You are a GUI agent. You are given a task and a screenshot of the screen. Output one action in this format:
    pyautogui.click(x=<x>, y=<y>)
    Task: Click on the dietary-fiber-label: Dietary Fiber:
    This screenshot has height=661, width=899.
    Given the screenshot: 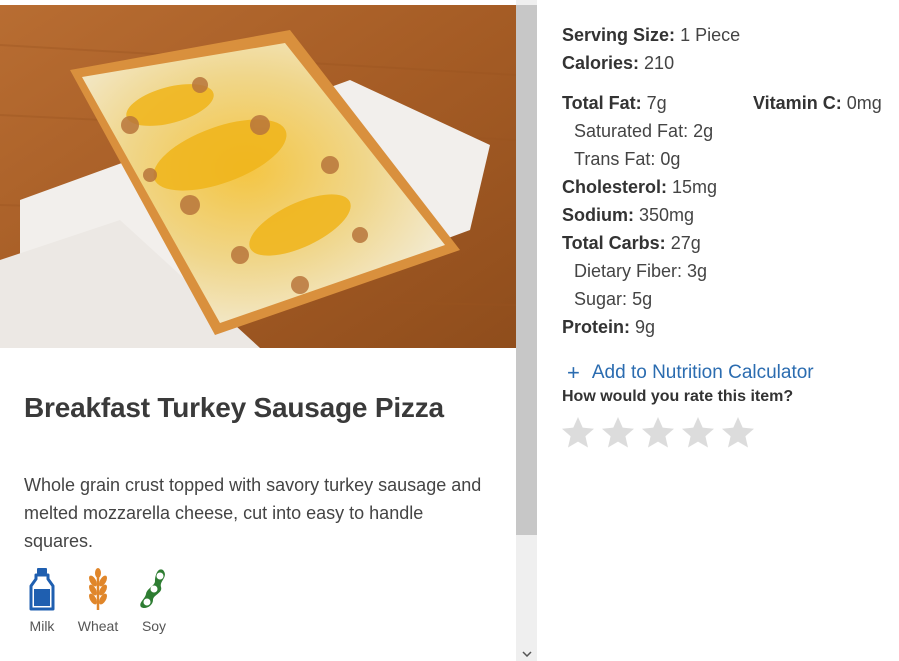 What is the action you would take?
    pyautogui.click(x=628, y=271)
    